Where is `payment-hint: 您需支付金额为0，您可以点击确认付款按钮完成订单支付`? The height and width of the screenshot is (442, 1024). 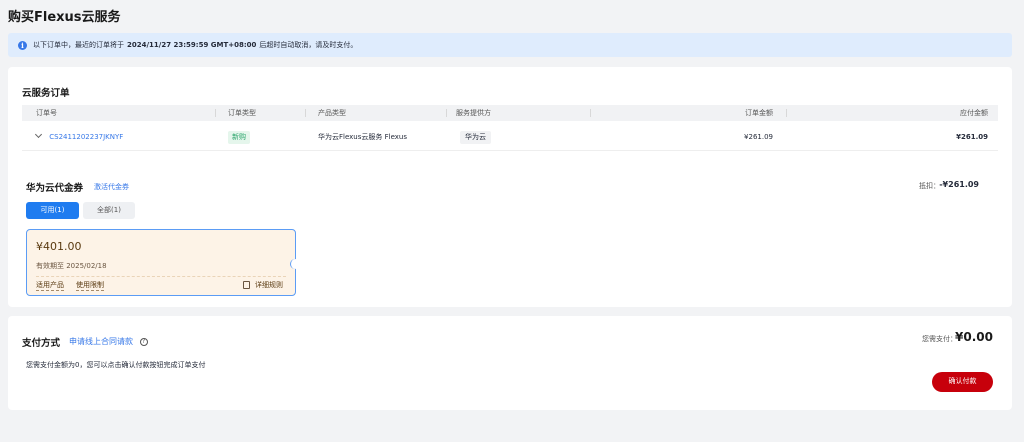 payment-hint: 您需支付金额为0，您可以点击确认付款按钮完成订单支付 is located at coordinates (116, 365).